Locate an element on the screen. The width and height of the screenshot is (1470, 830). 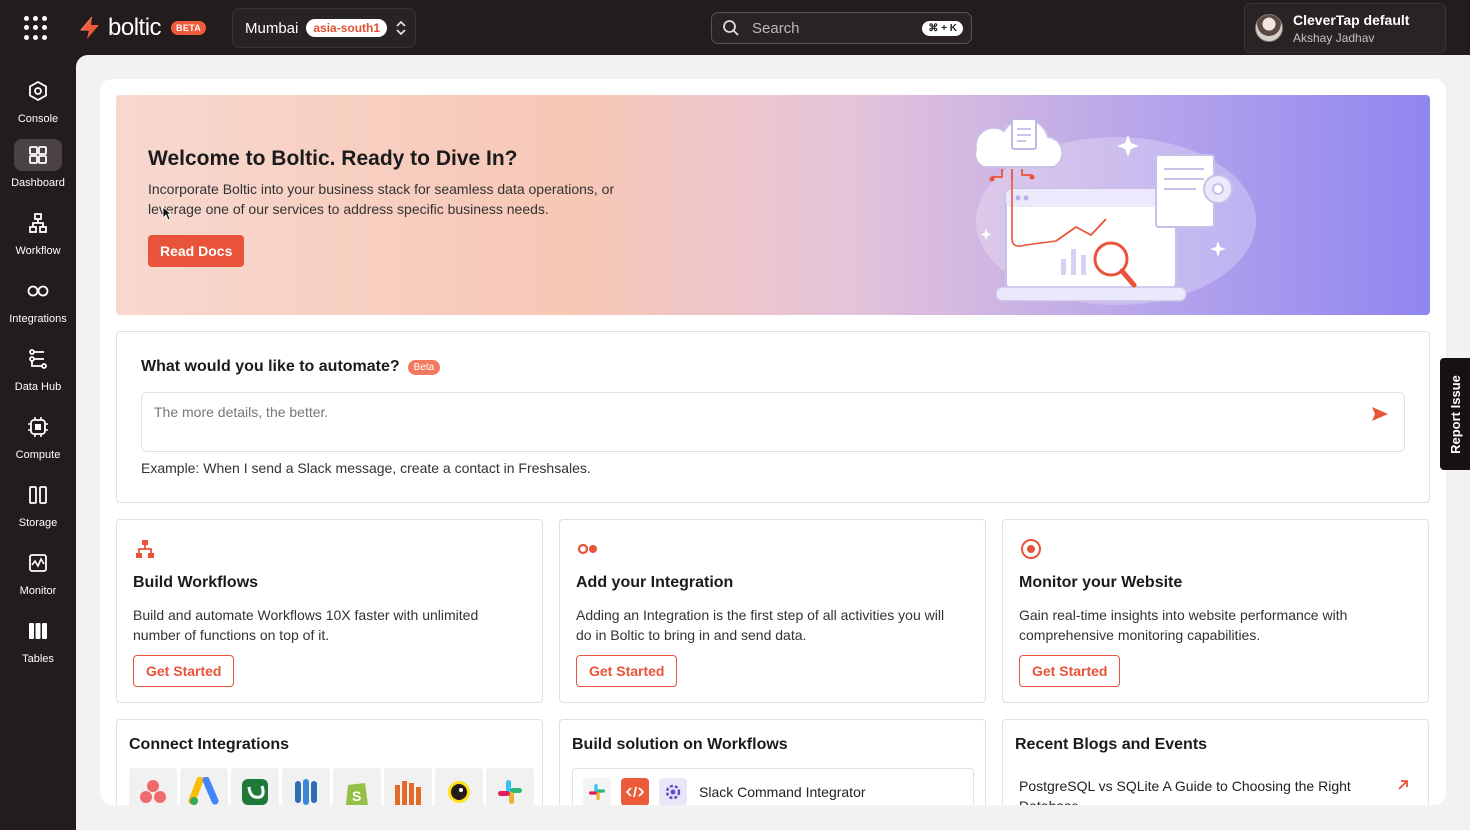
gear-icon is located at coordinates (673, 791).